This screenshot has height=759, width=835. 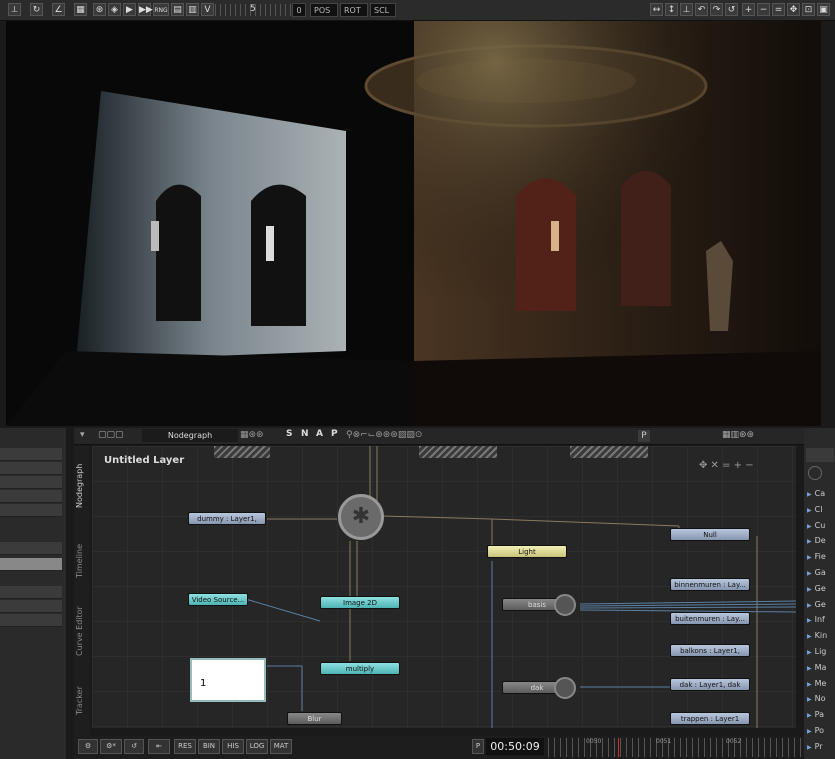 I want to click on library-item: ▶ Lig, so click(x=816, y=651).